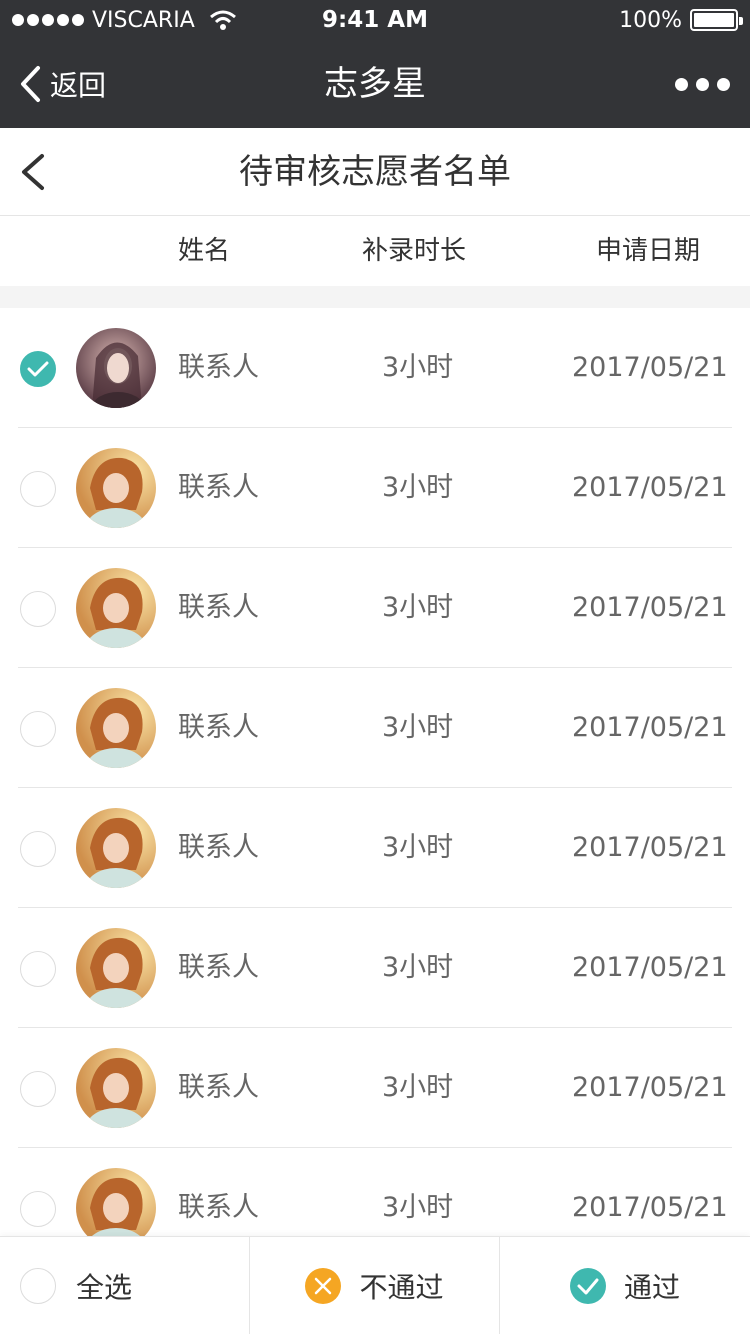  What do you see at coordinates (323, 1286) in the screenshot?
I see `close-circle-icon` at bounding box center [323, 1286].